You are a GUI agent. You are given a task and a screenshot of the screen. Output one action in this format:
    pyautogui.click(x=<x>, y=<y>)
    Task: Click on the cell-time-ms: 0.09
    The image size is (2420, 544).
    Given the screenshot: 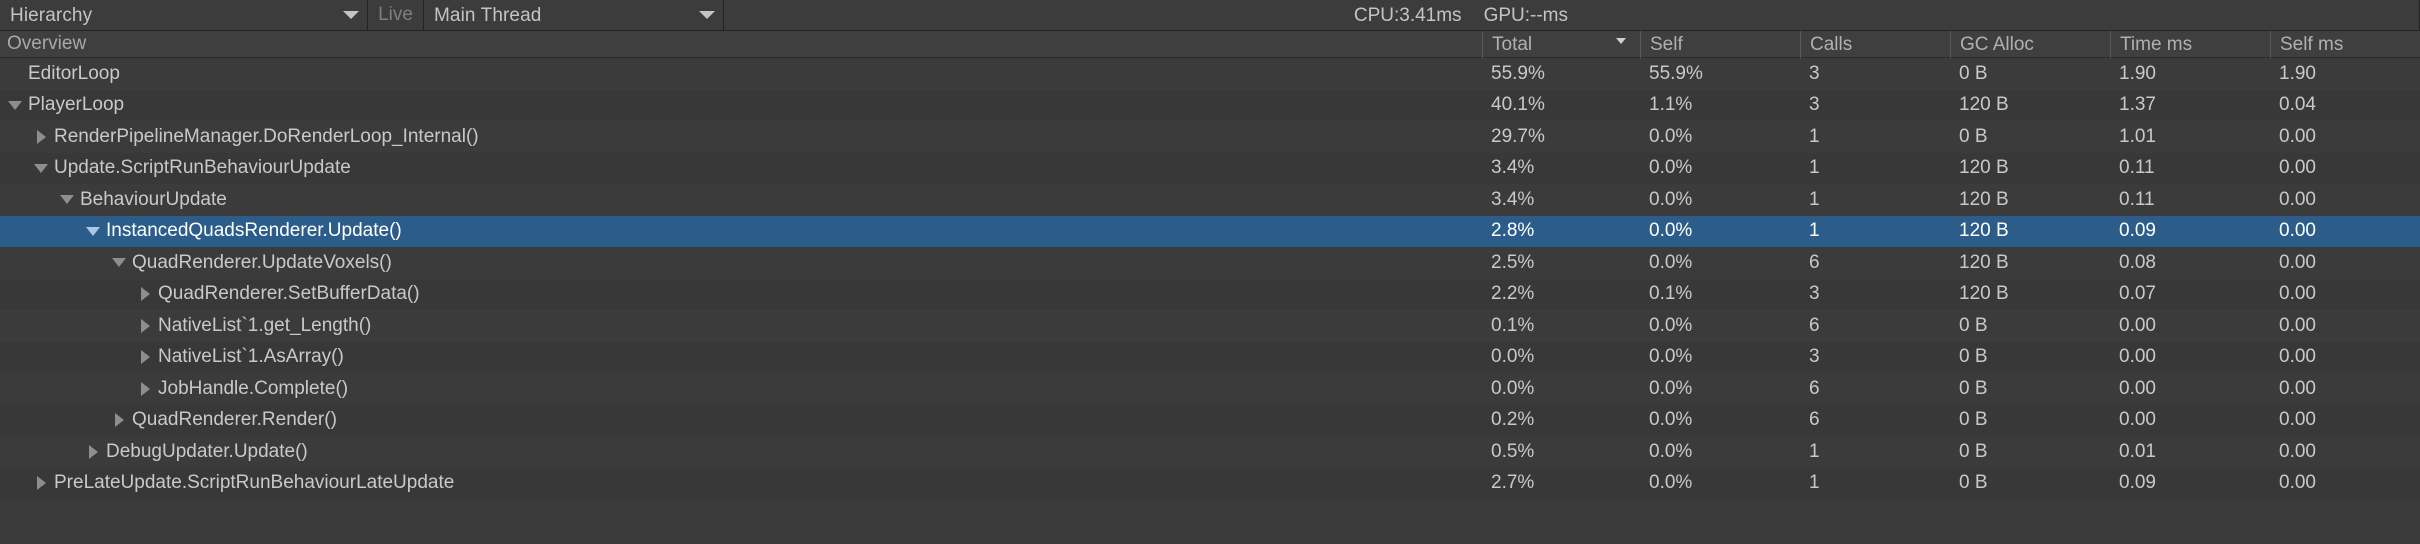 What is the action you would take?
    pyautogui.click(x=2137, y=231)
    